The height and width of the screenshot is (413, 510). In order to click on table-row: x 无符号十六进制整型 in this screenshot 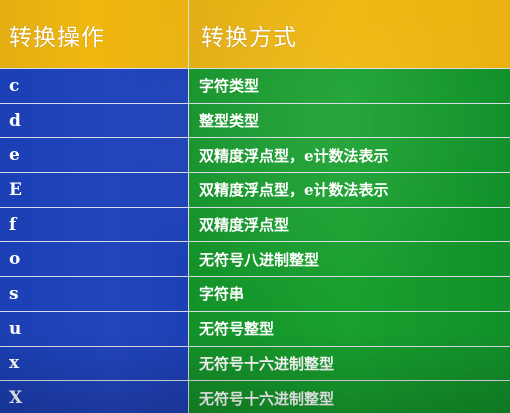, I will do `click(255, 363)`.